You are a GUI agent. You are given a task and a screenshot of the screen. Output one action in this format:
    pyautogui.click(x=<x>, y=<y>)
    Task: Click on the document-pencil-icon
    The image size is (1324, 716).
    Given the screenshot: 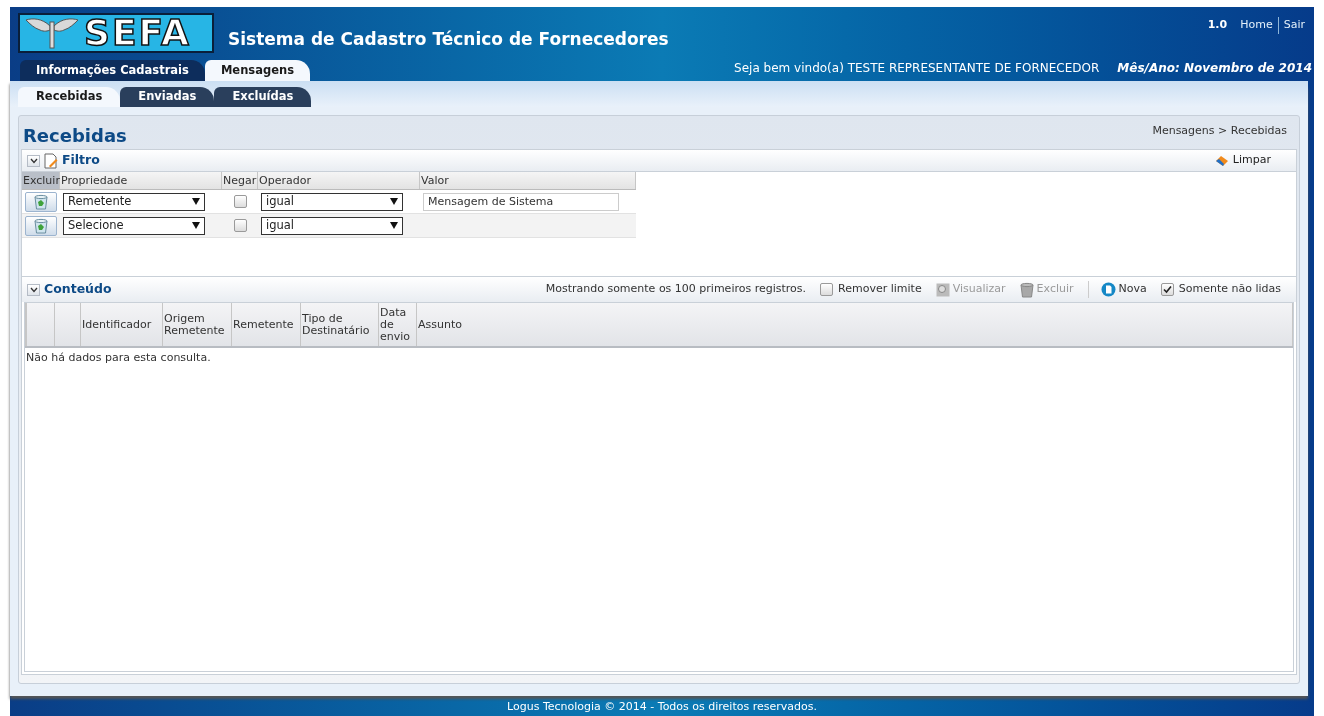 What is the action you would take?
    pyautogui.click(x=51, y=160)
    